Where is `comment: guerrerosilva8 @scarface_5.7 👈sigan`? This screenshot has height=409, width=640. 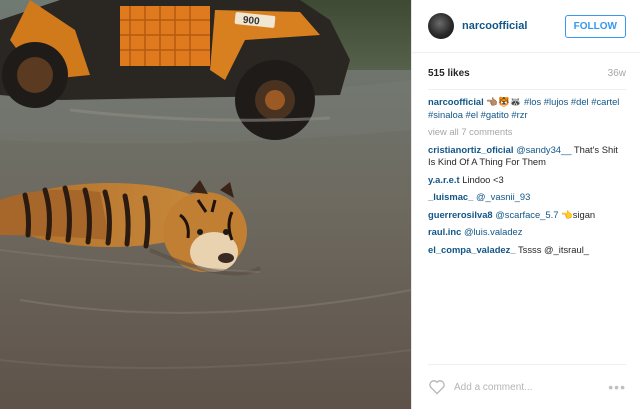
comment: guerrerosilva8 @scarface_5.7 👈sigan is located at coordinates (527, 215).